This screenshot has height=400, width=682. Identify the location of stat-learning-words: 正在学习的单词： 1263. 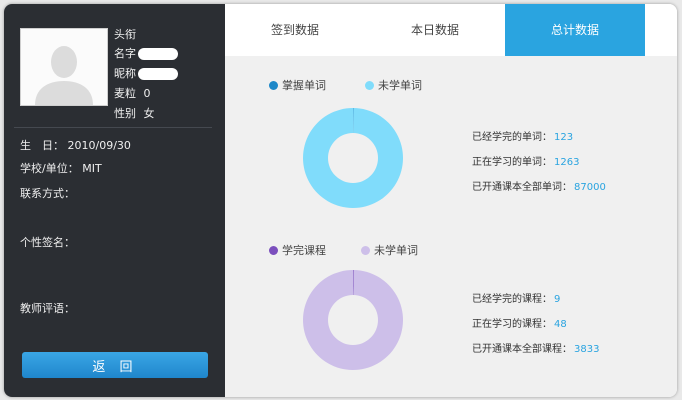
(525, 160).